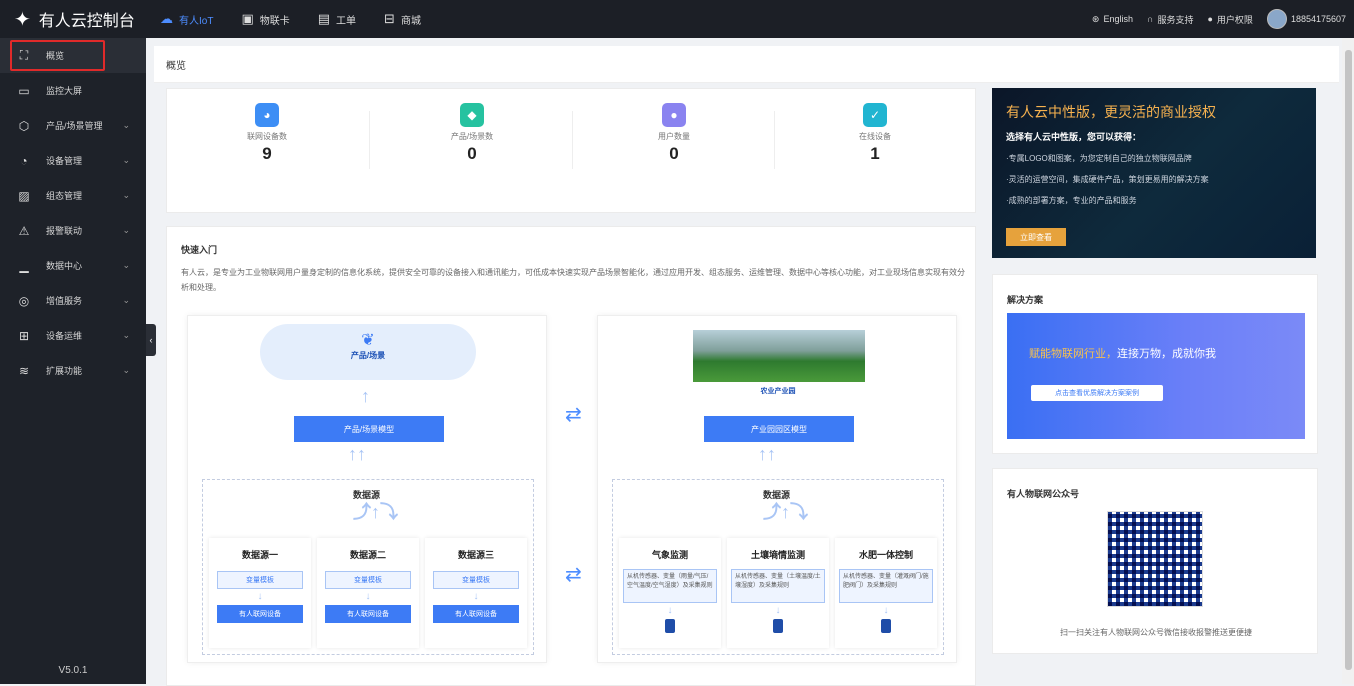 This screenshot has height=686, width=1354. What do you see at coordinates (73, 670) in the screenshot?
I see `version-label: V5.0.1` at bounding box center [73, 670].